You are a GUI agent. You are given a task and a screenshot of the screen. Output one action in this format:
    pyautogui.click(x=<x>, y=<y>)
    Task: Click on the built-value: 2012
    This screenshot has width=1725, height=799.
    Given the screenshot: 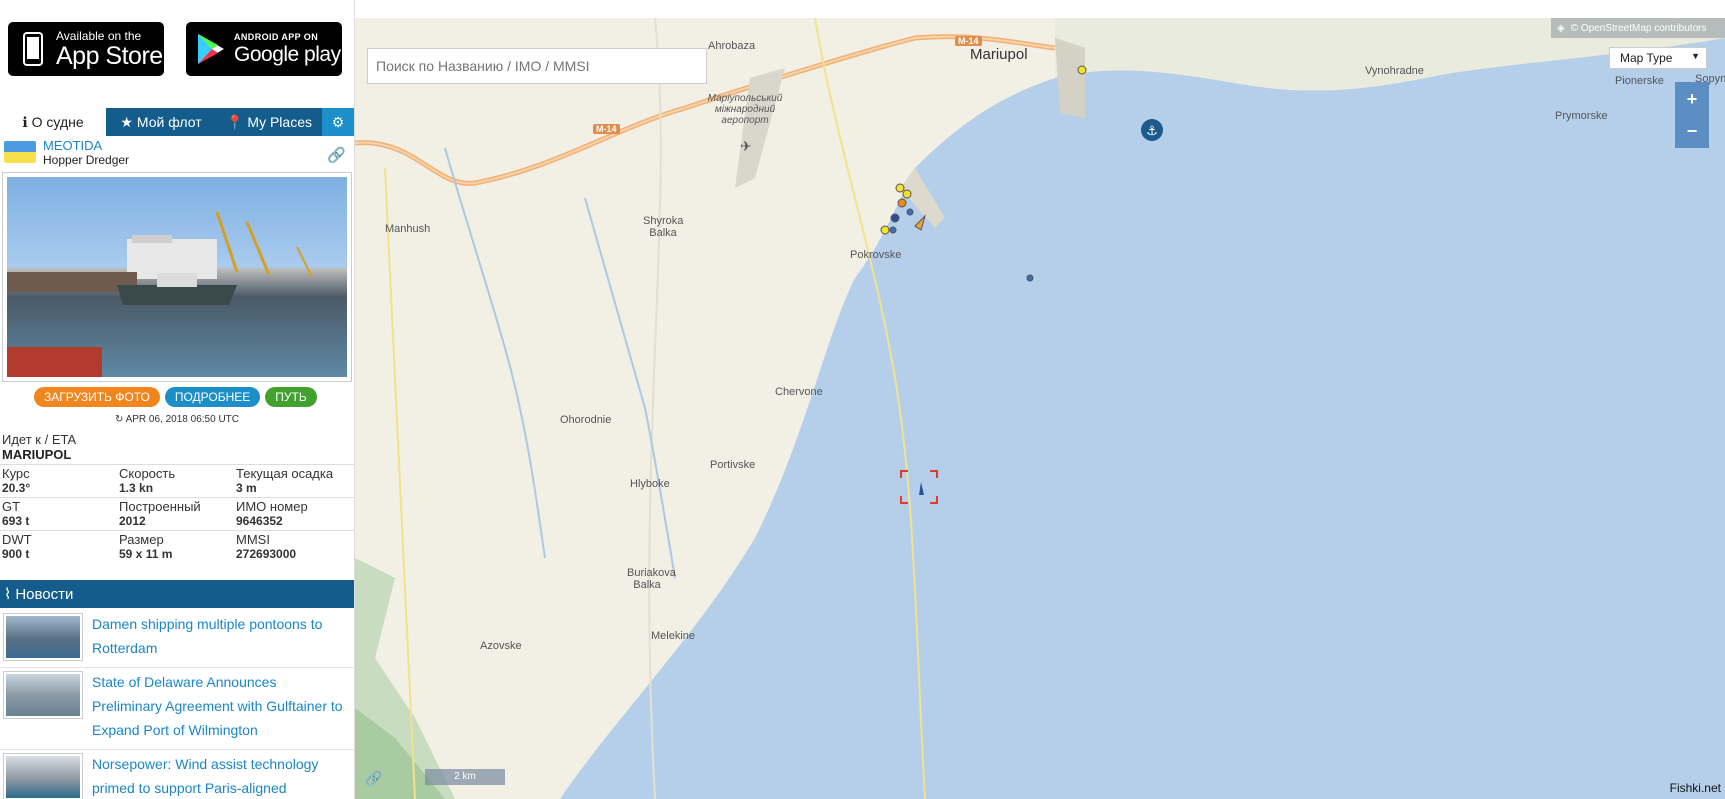 What is the action you would take?
    pyautogui.click(x=132, y=521)
    